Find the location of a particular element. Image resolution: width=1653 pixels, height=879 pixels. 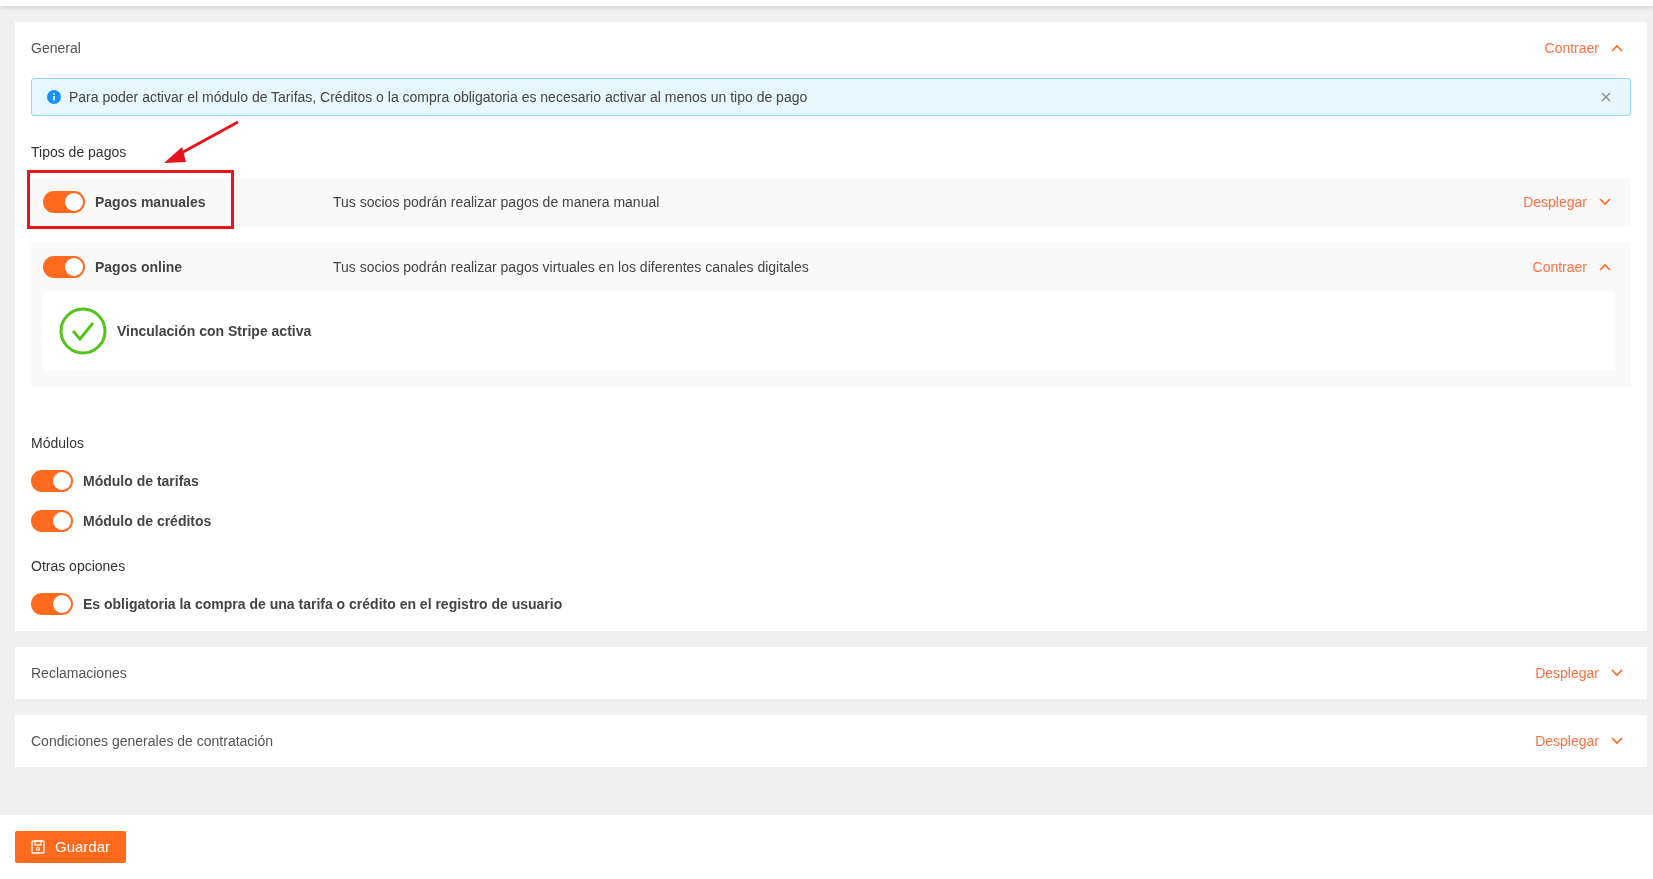

group-heading: Tipos de pagos is located at coordinates (79, 152).